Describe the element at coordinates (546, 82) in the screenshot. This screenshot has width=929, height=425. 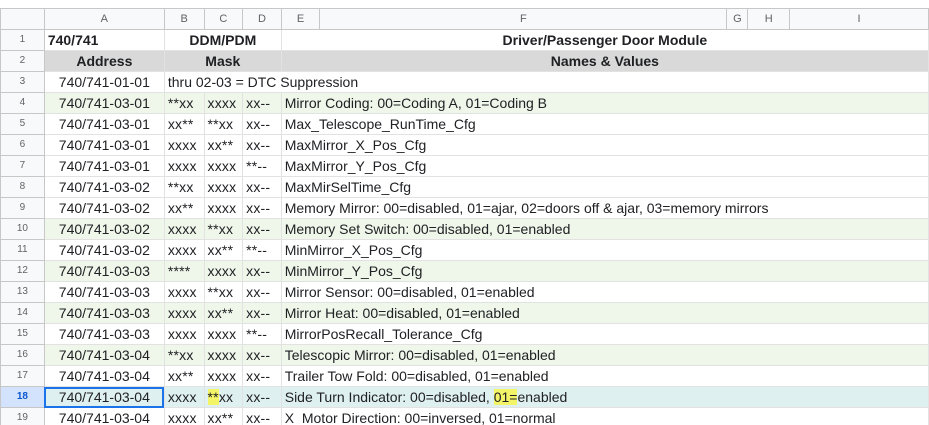
I see `note-cell: thru 02-03 = DTC Suppression` at that location.